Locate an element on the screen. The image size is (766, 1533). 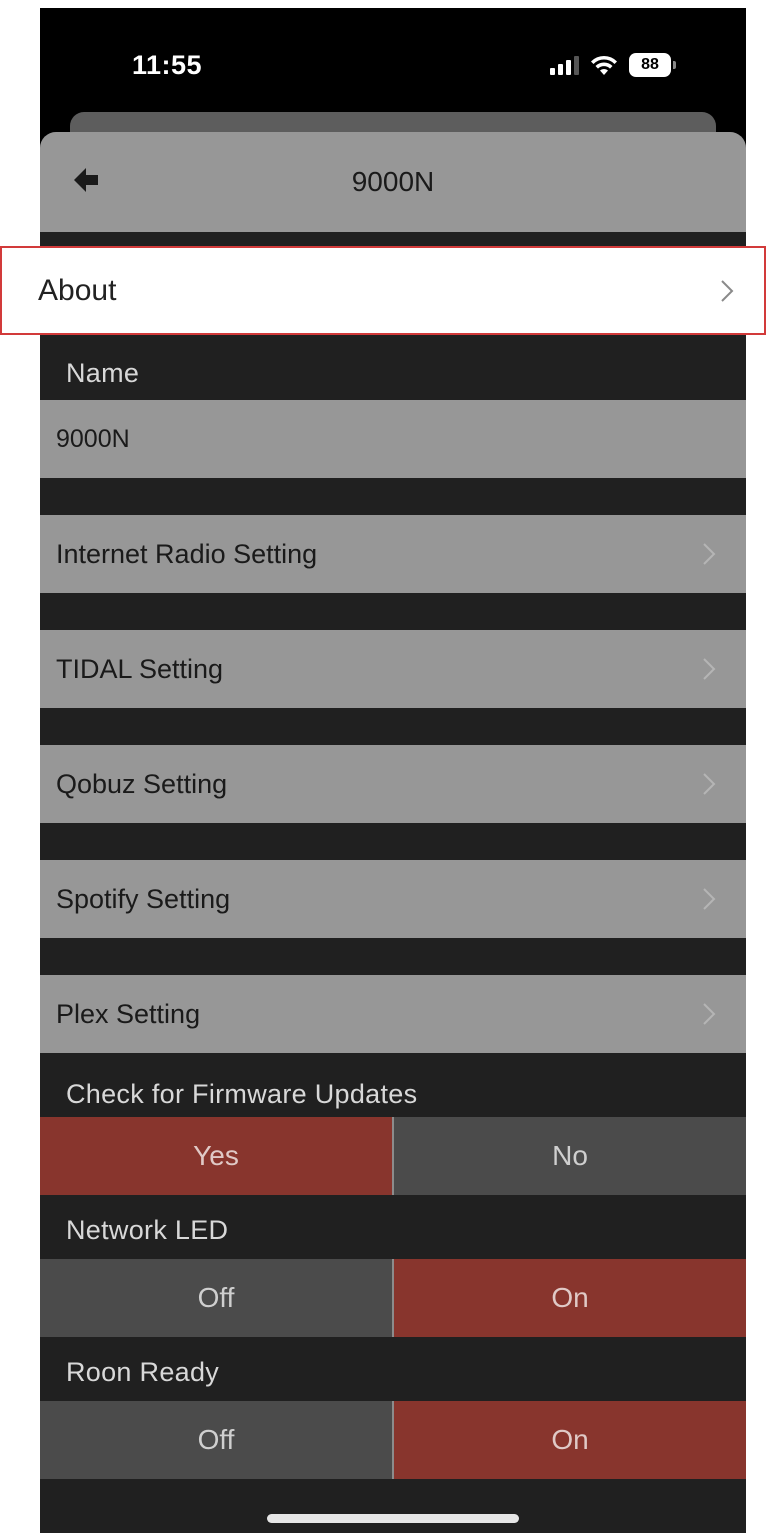
roon-ready-toggle: Off On is located at coordinates (393, 1440).